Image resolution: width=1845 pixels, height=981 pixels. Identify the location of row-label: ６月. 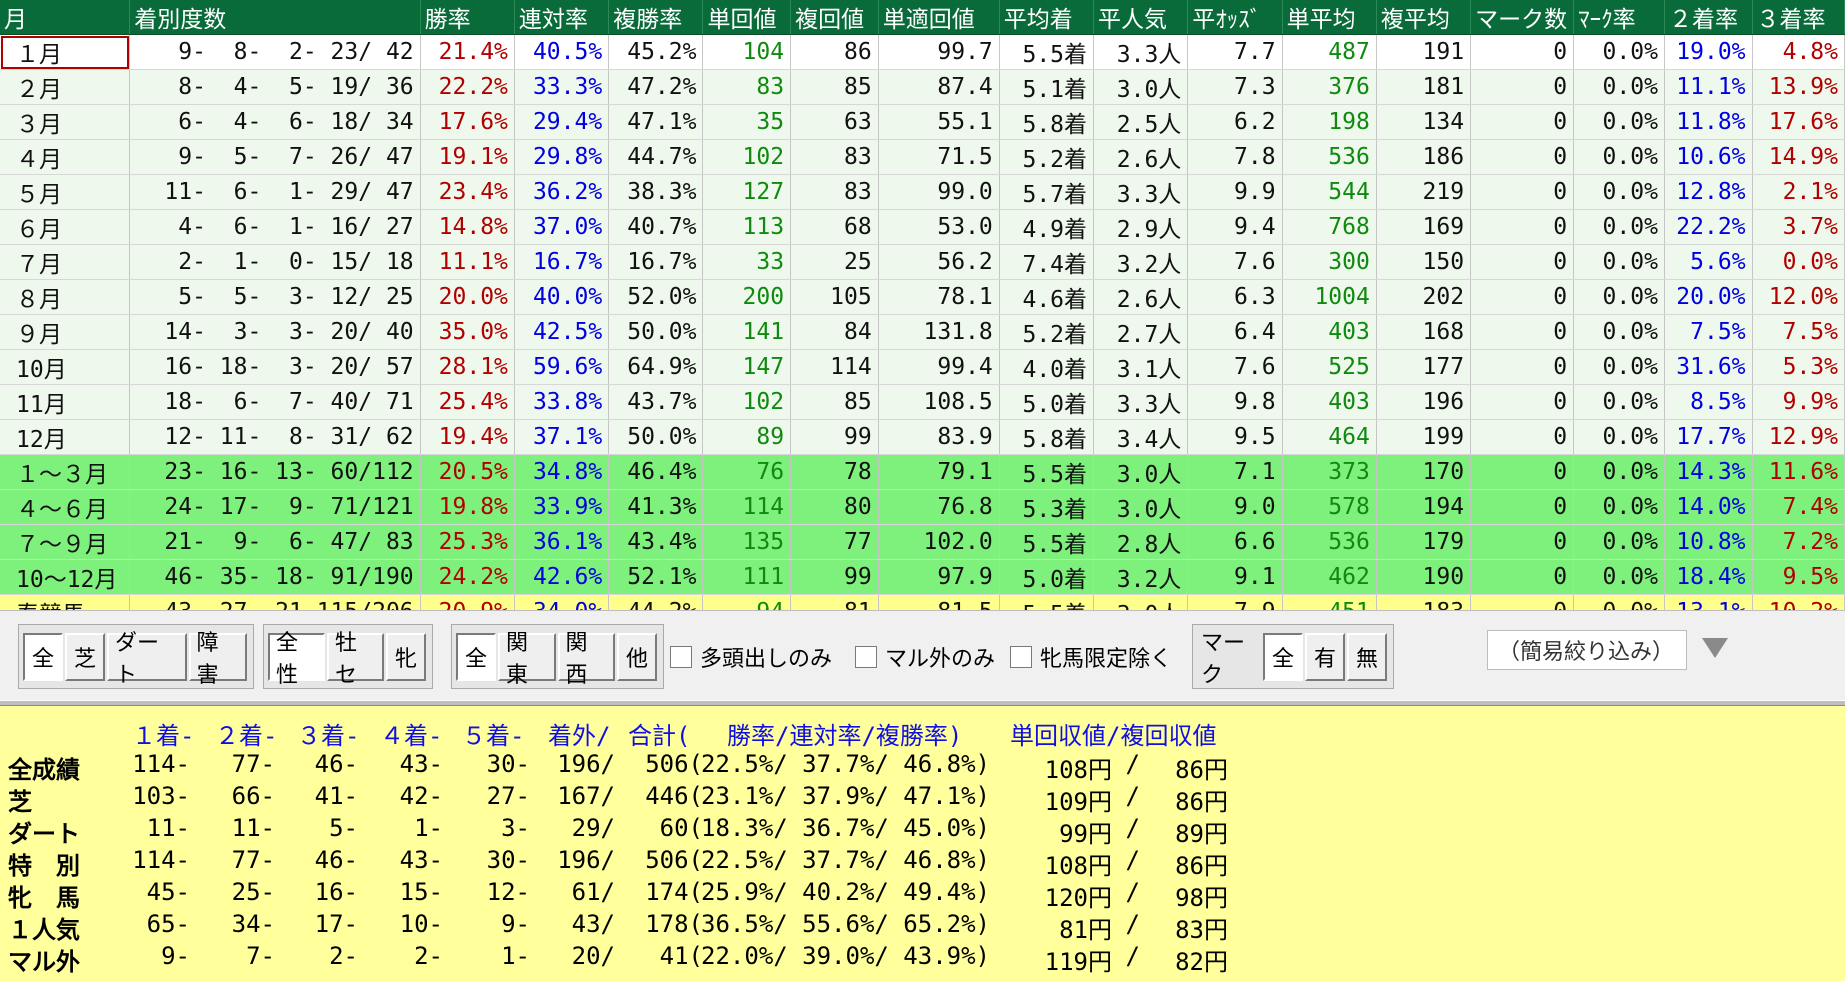
(65, 227).